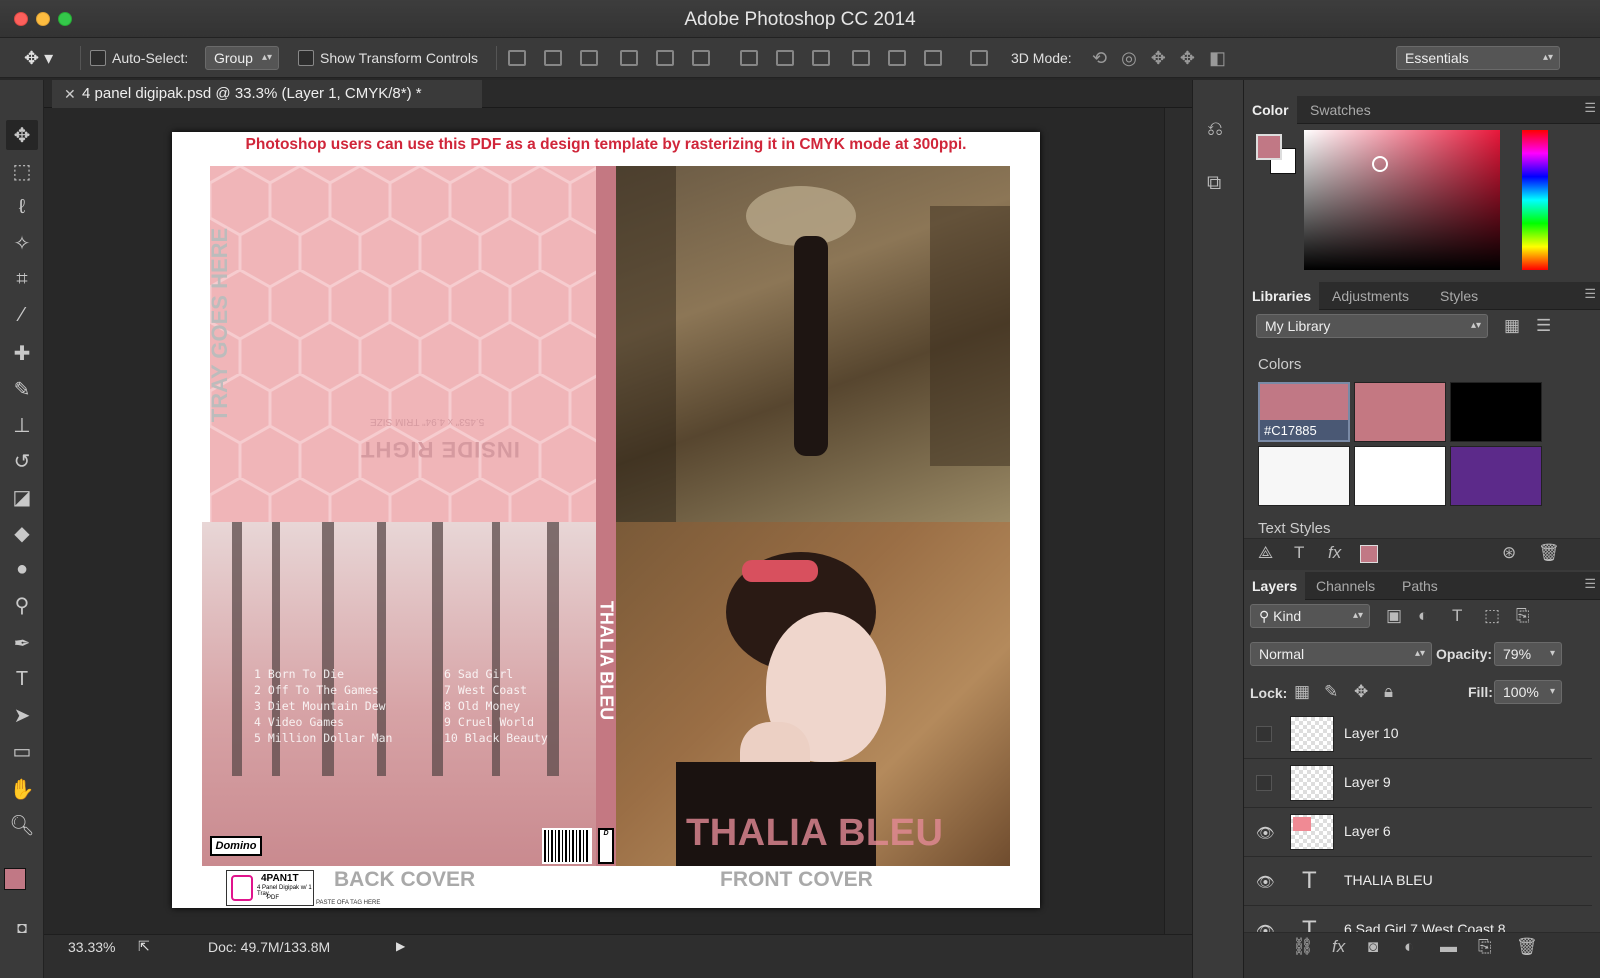 The height and width of the screenshot is (978, 1600). I want to click on move-tool-preset-icon: ✥ ▾, so click(38, 58).